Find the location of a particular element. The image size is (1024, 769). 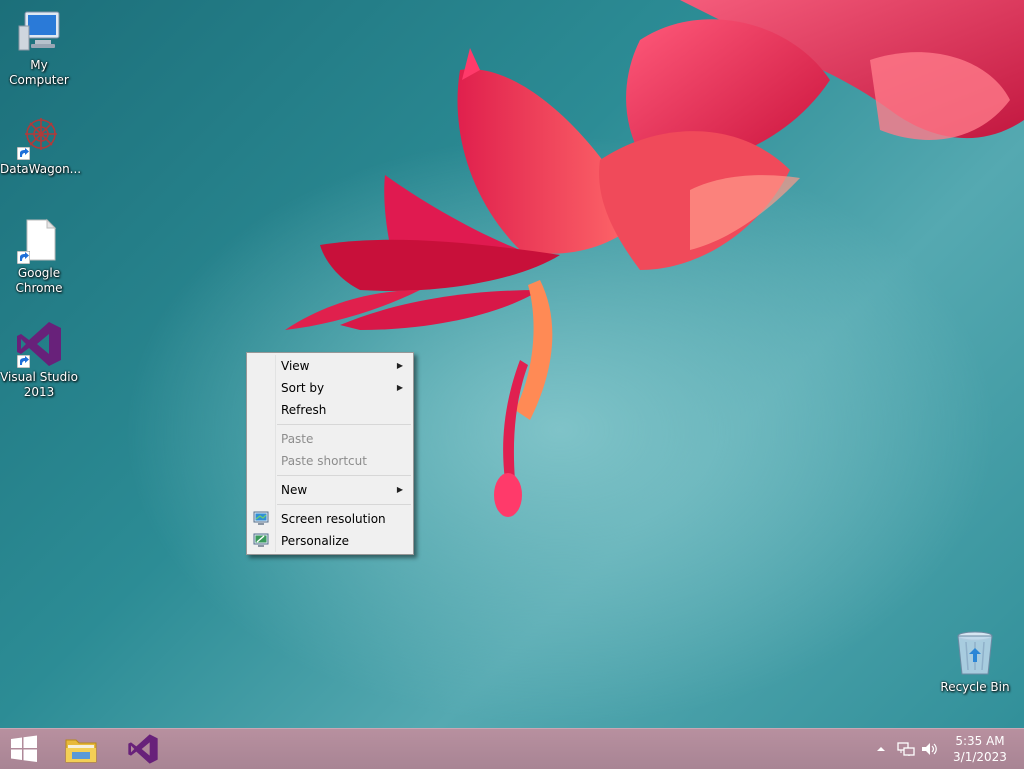

system-clock: 5:35 AM 3/1/2023 is located at coordinates (980, 749).